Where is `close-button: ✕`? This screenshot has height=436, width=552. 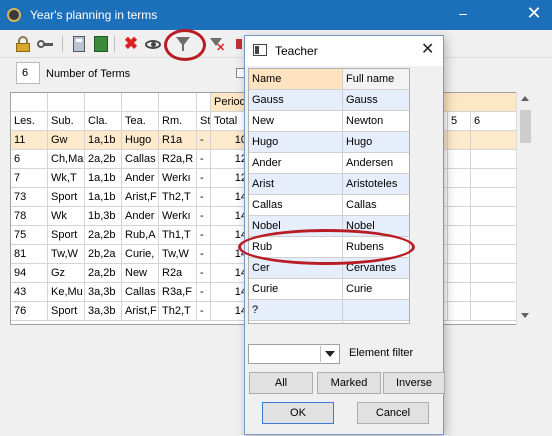
close-button: ✕ is located at coordinates (534, 13).